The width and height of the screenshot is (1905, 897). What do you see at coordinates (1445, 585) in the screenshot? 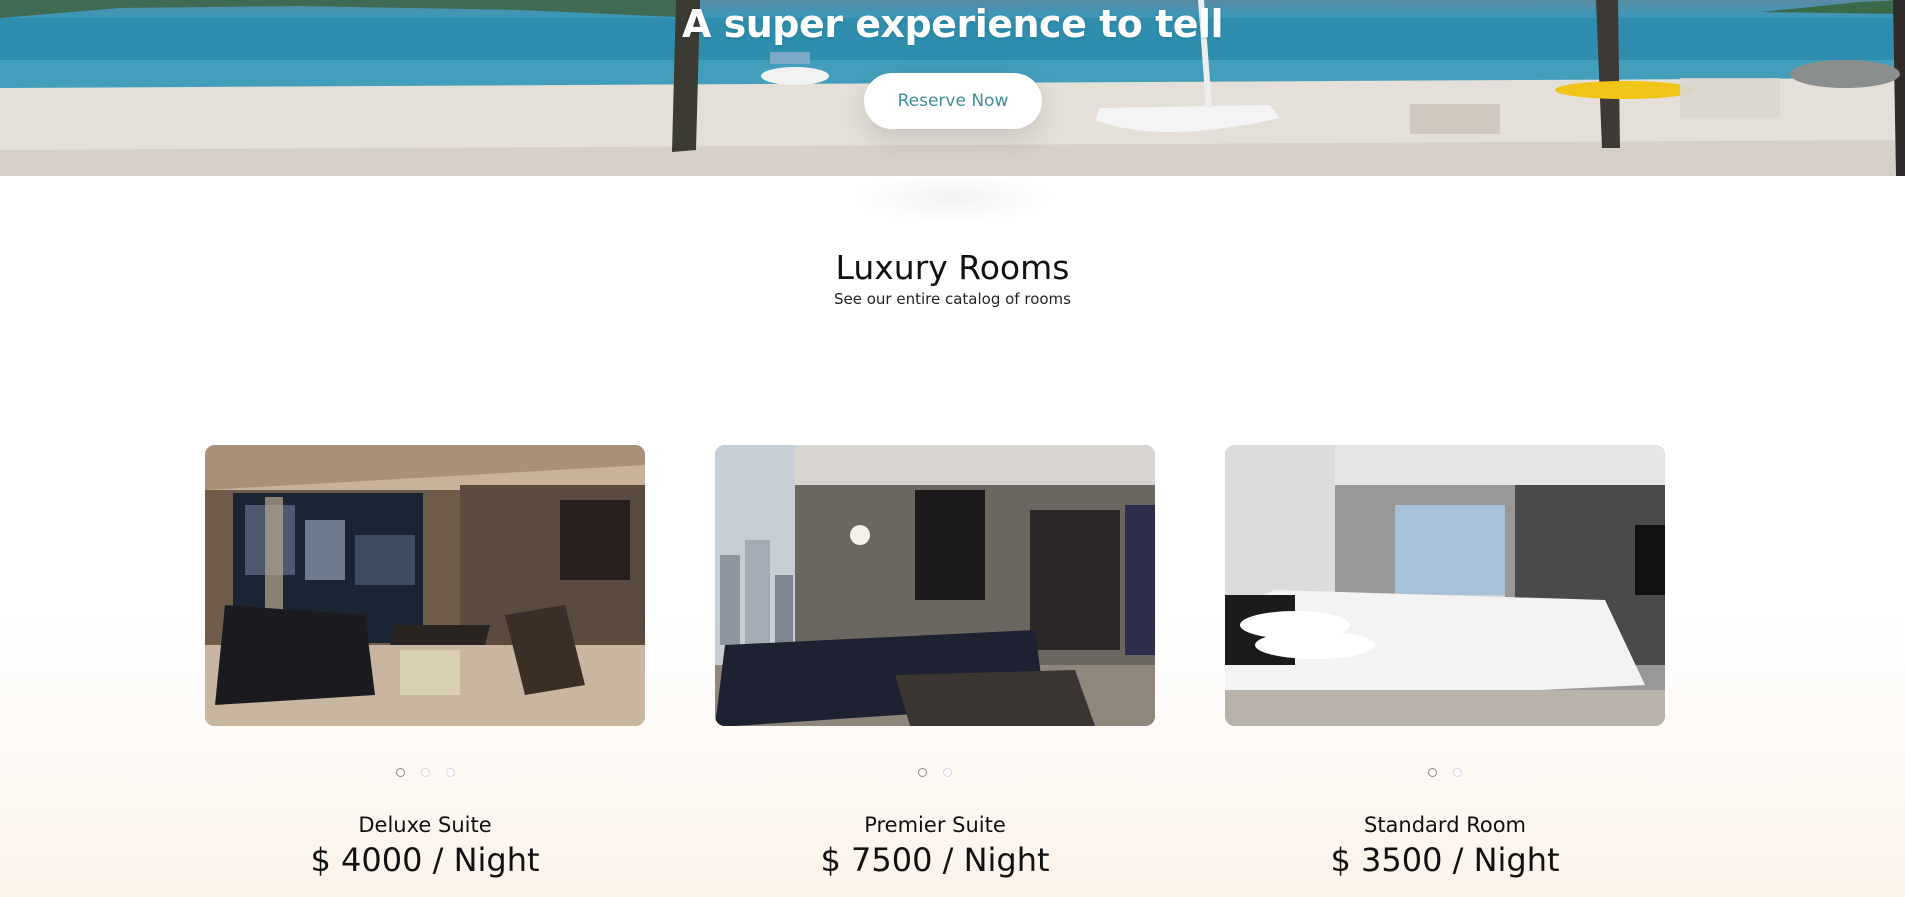
I see `room-photo-standard-room` at bounding box center [1445, 585].